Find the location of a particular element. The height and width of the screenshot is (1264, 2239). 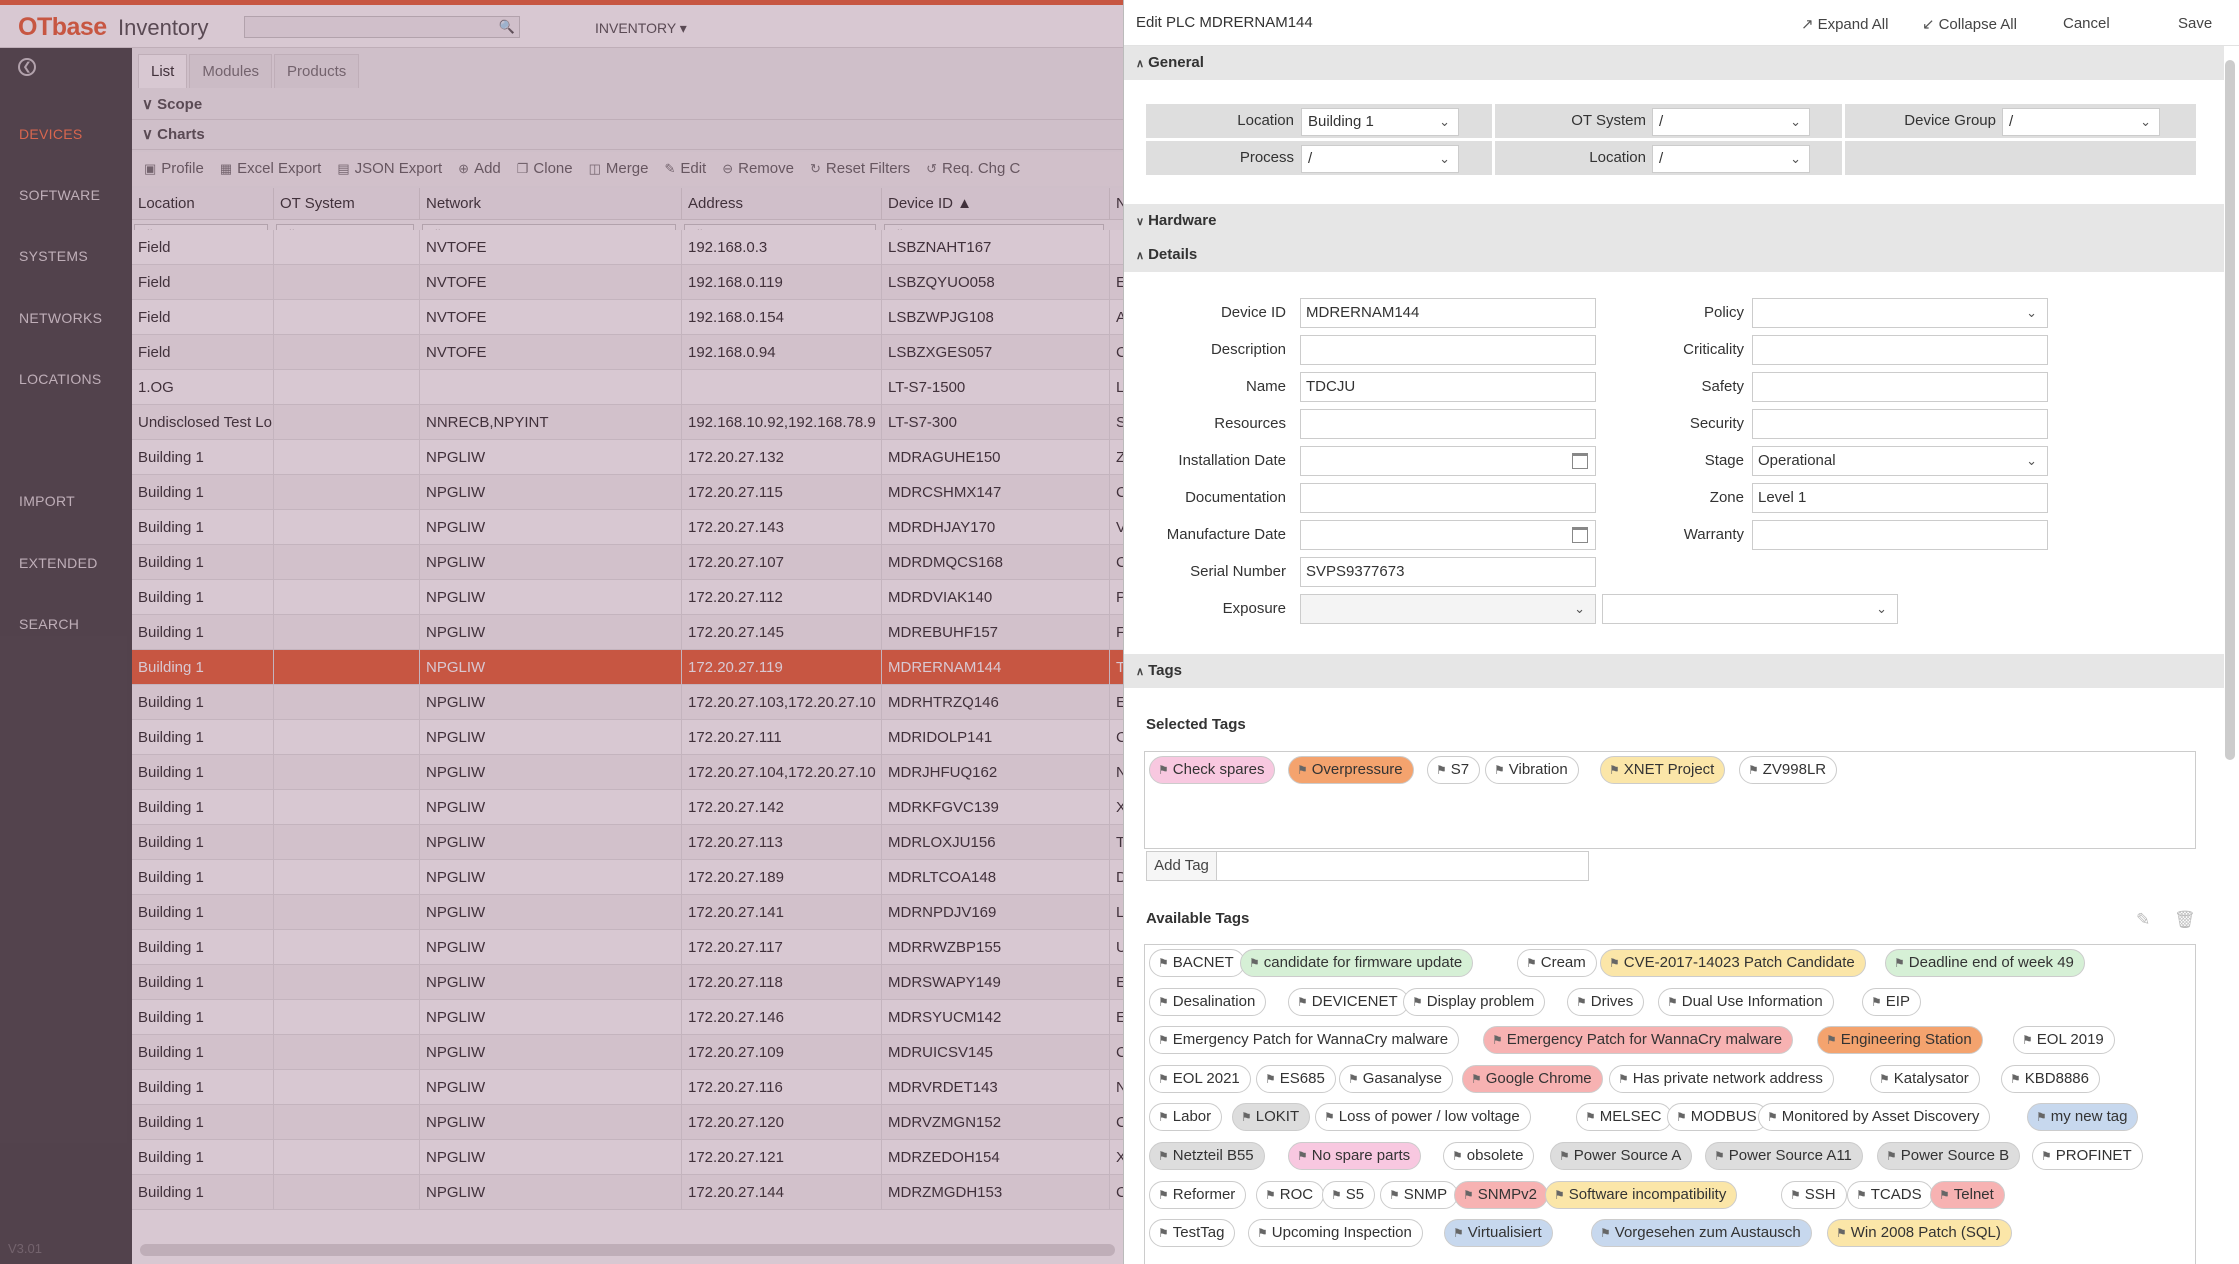

available-tag: ⚑ BACNET is located at coordinates (1197, 963).